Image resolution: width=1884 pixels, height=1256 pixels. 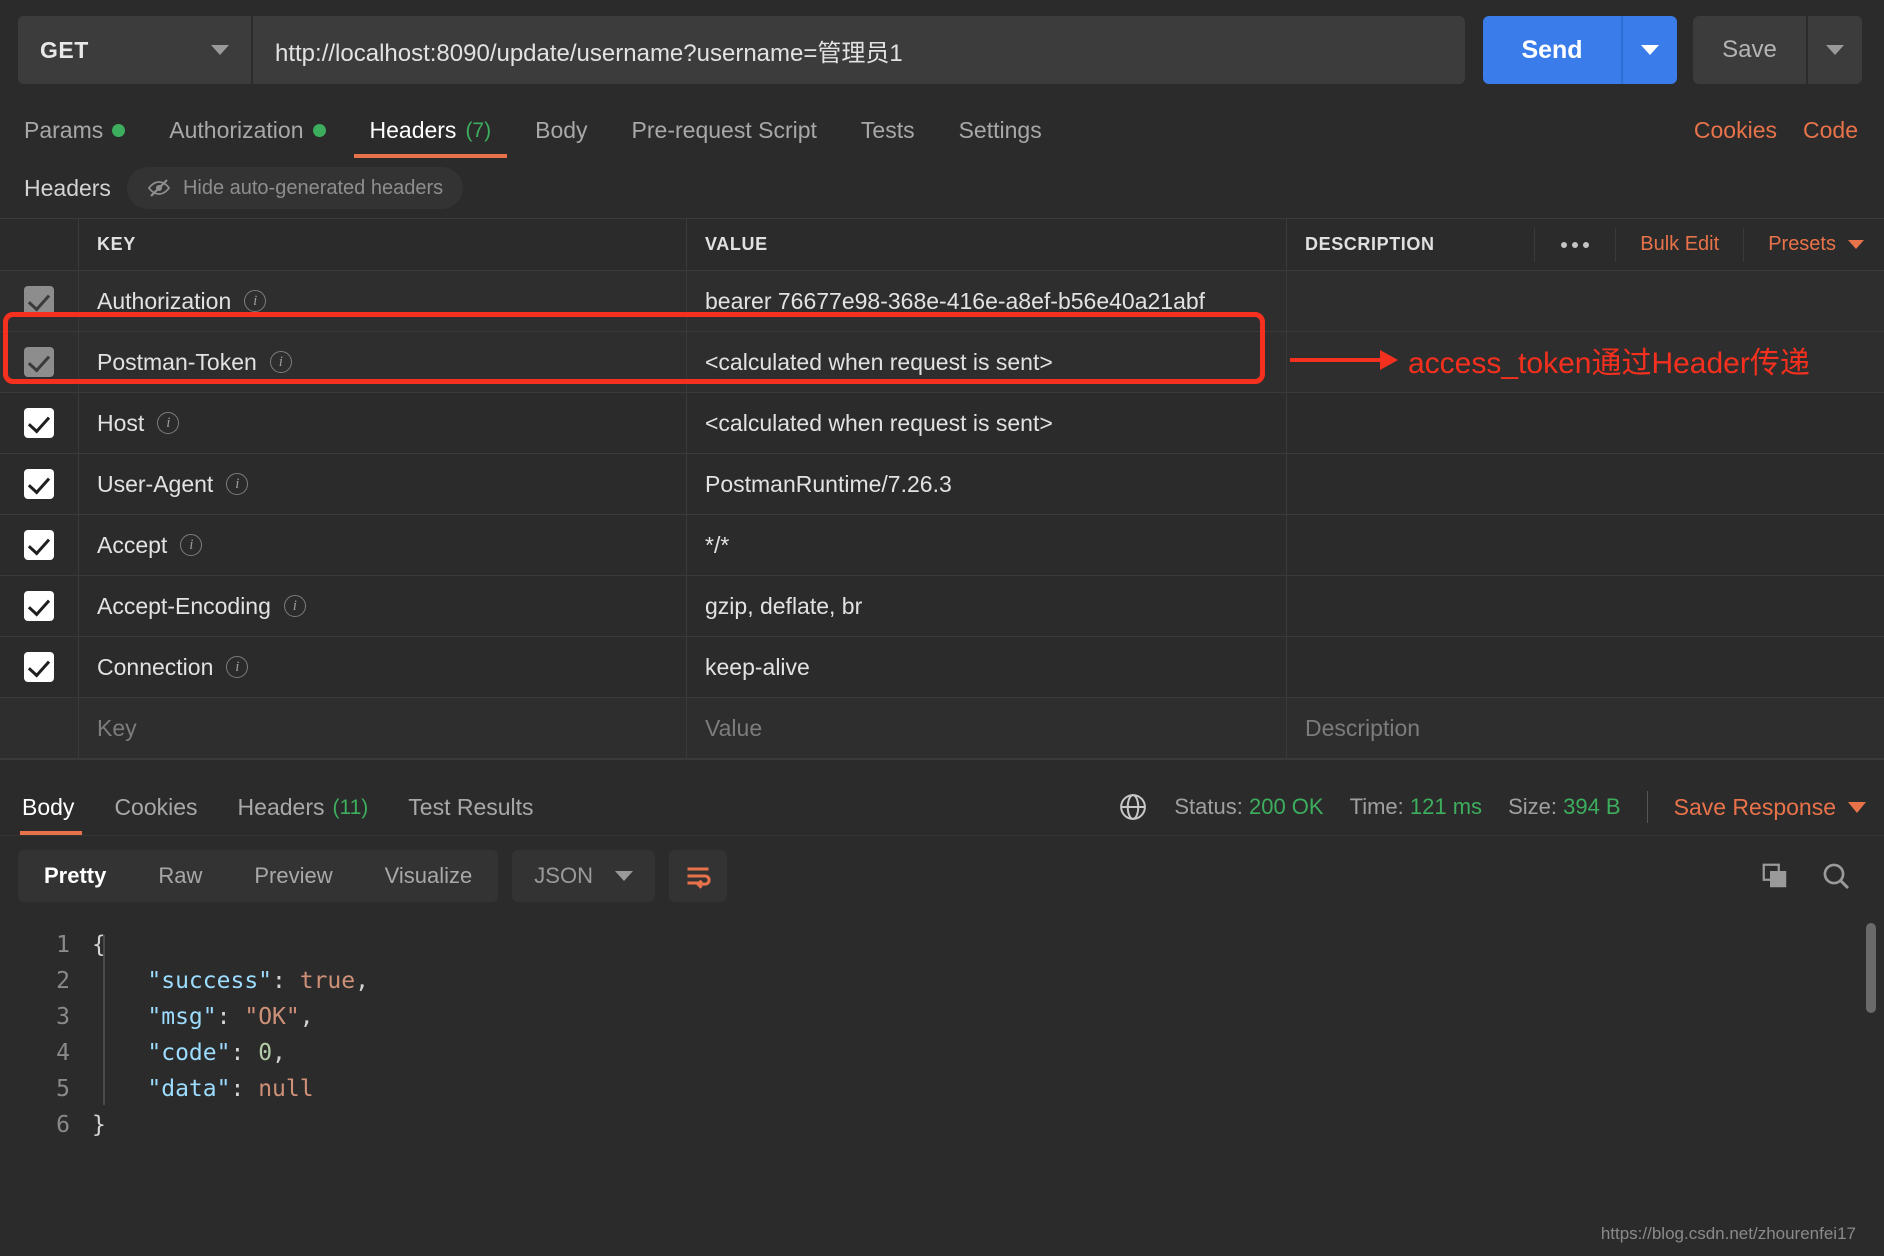 What do you see at coordinates (1552, 50) in the screenshot?
I see `send-button: Send` at bounding box center [1552, 50].